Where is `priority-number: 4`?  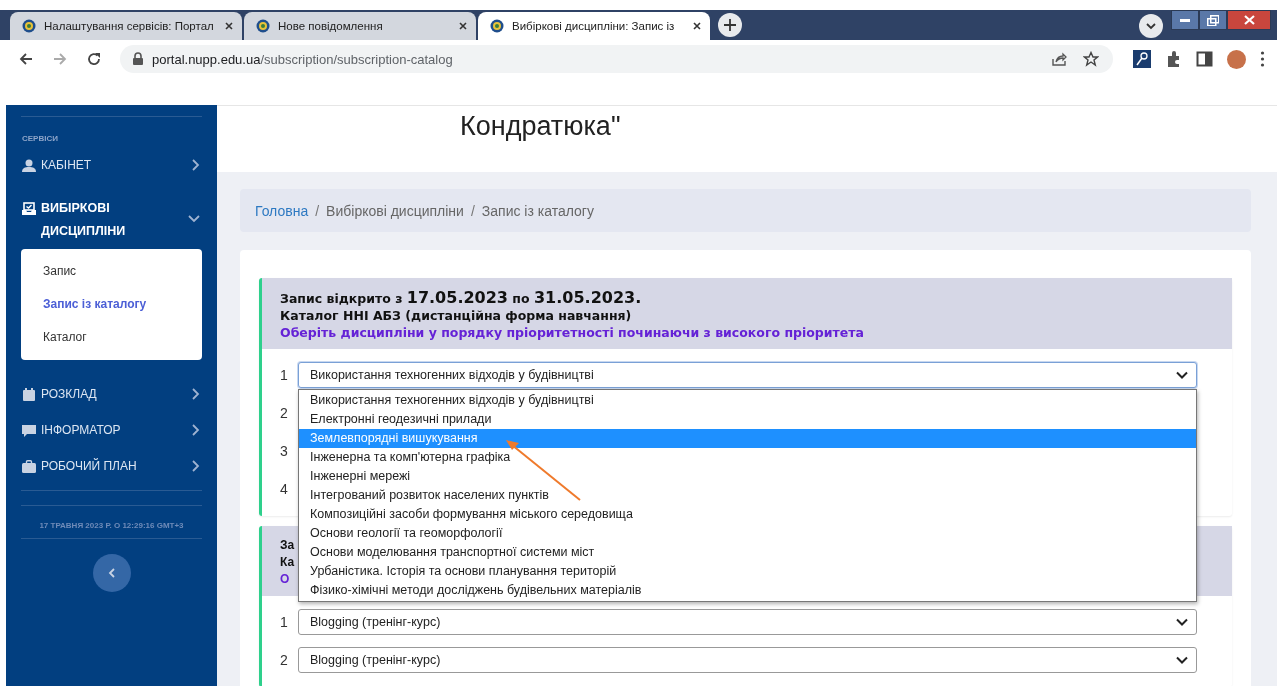
priority-number: 4 is located at coordinates (284, 489).